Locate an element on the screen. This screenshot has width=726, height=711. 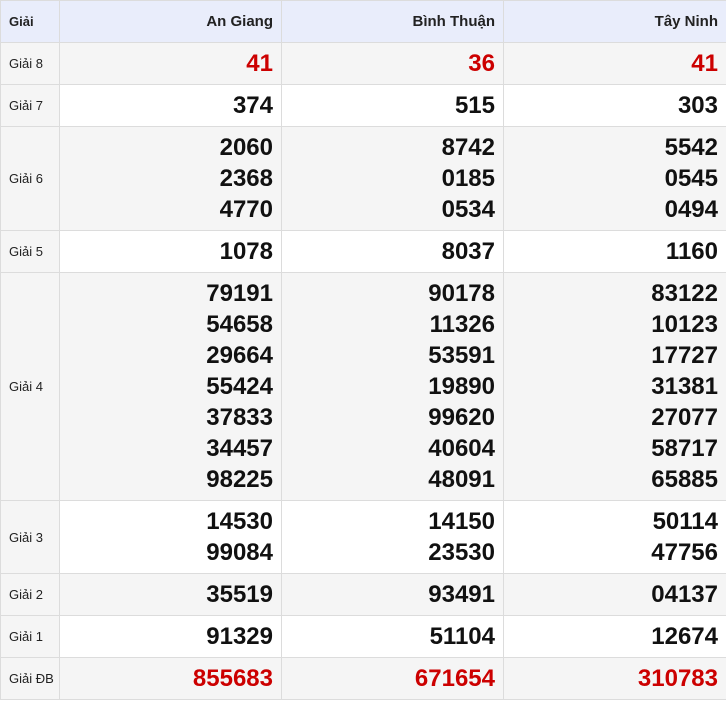
result-cell: 14530 99084 is located at coordinates (170, 537).